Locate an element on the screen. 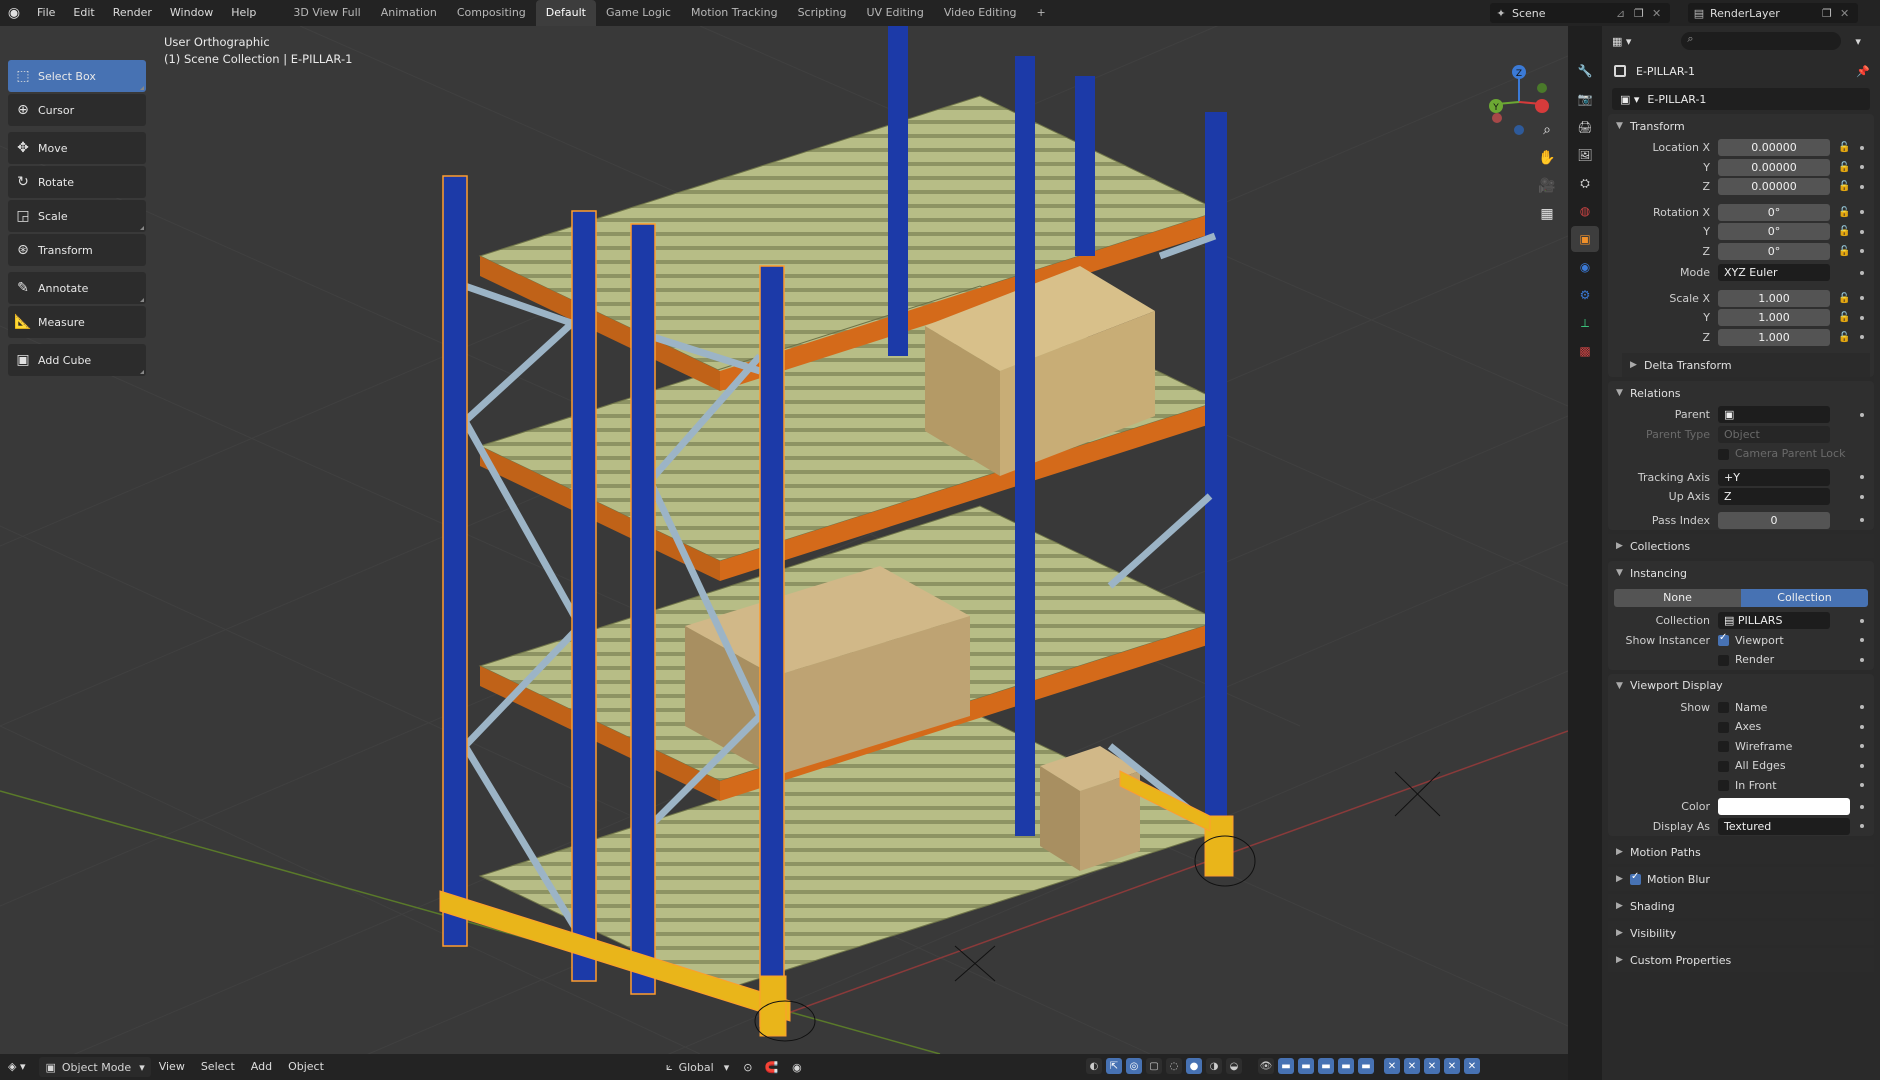  tab-motion-tracking: Motion Tracking is located at coordinates (734, 13).